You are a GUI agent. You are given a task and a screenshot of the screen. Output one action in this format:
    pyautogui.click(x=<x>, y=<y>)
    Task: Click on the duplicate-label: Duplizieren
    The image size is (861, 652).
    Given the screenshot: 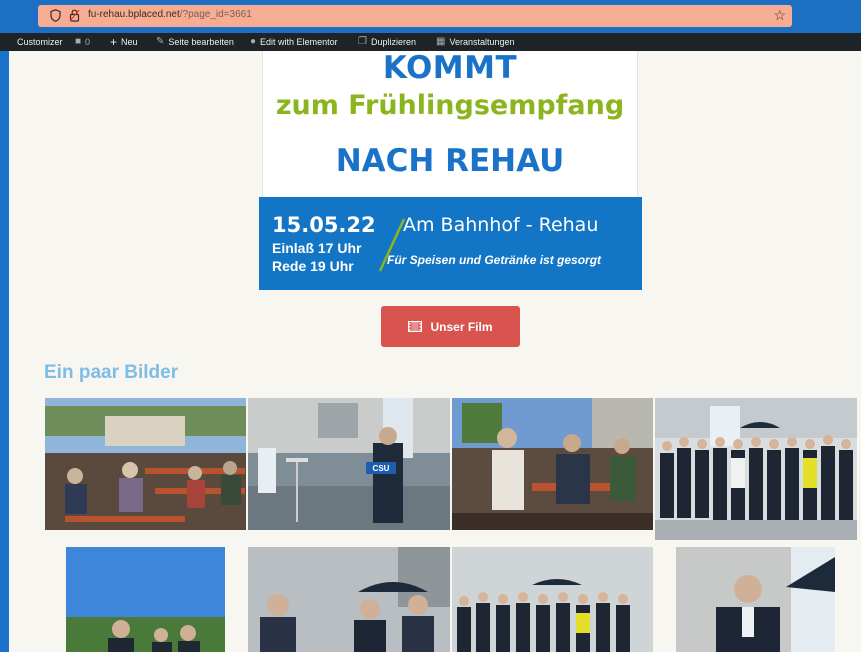 What is the action you would take?
    pyautogui.click(x=393, y=42)
    